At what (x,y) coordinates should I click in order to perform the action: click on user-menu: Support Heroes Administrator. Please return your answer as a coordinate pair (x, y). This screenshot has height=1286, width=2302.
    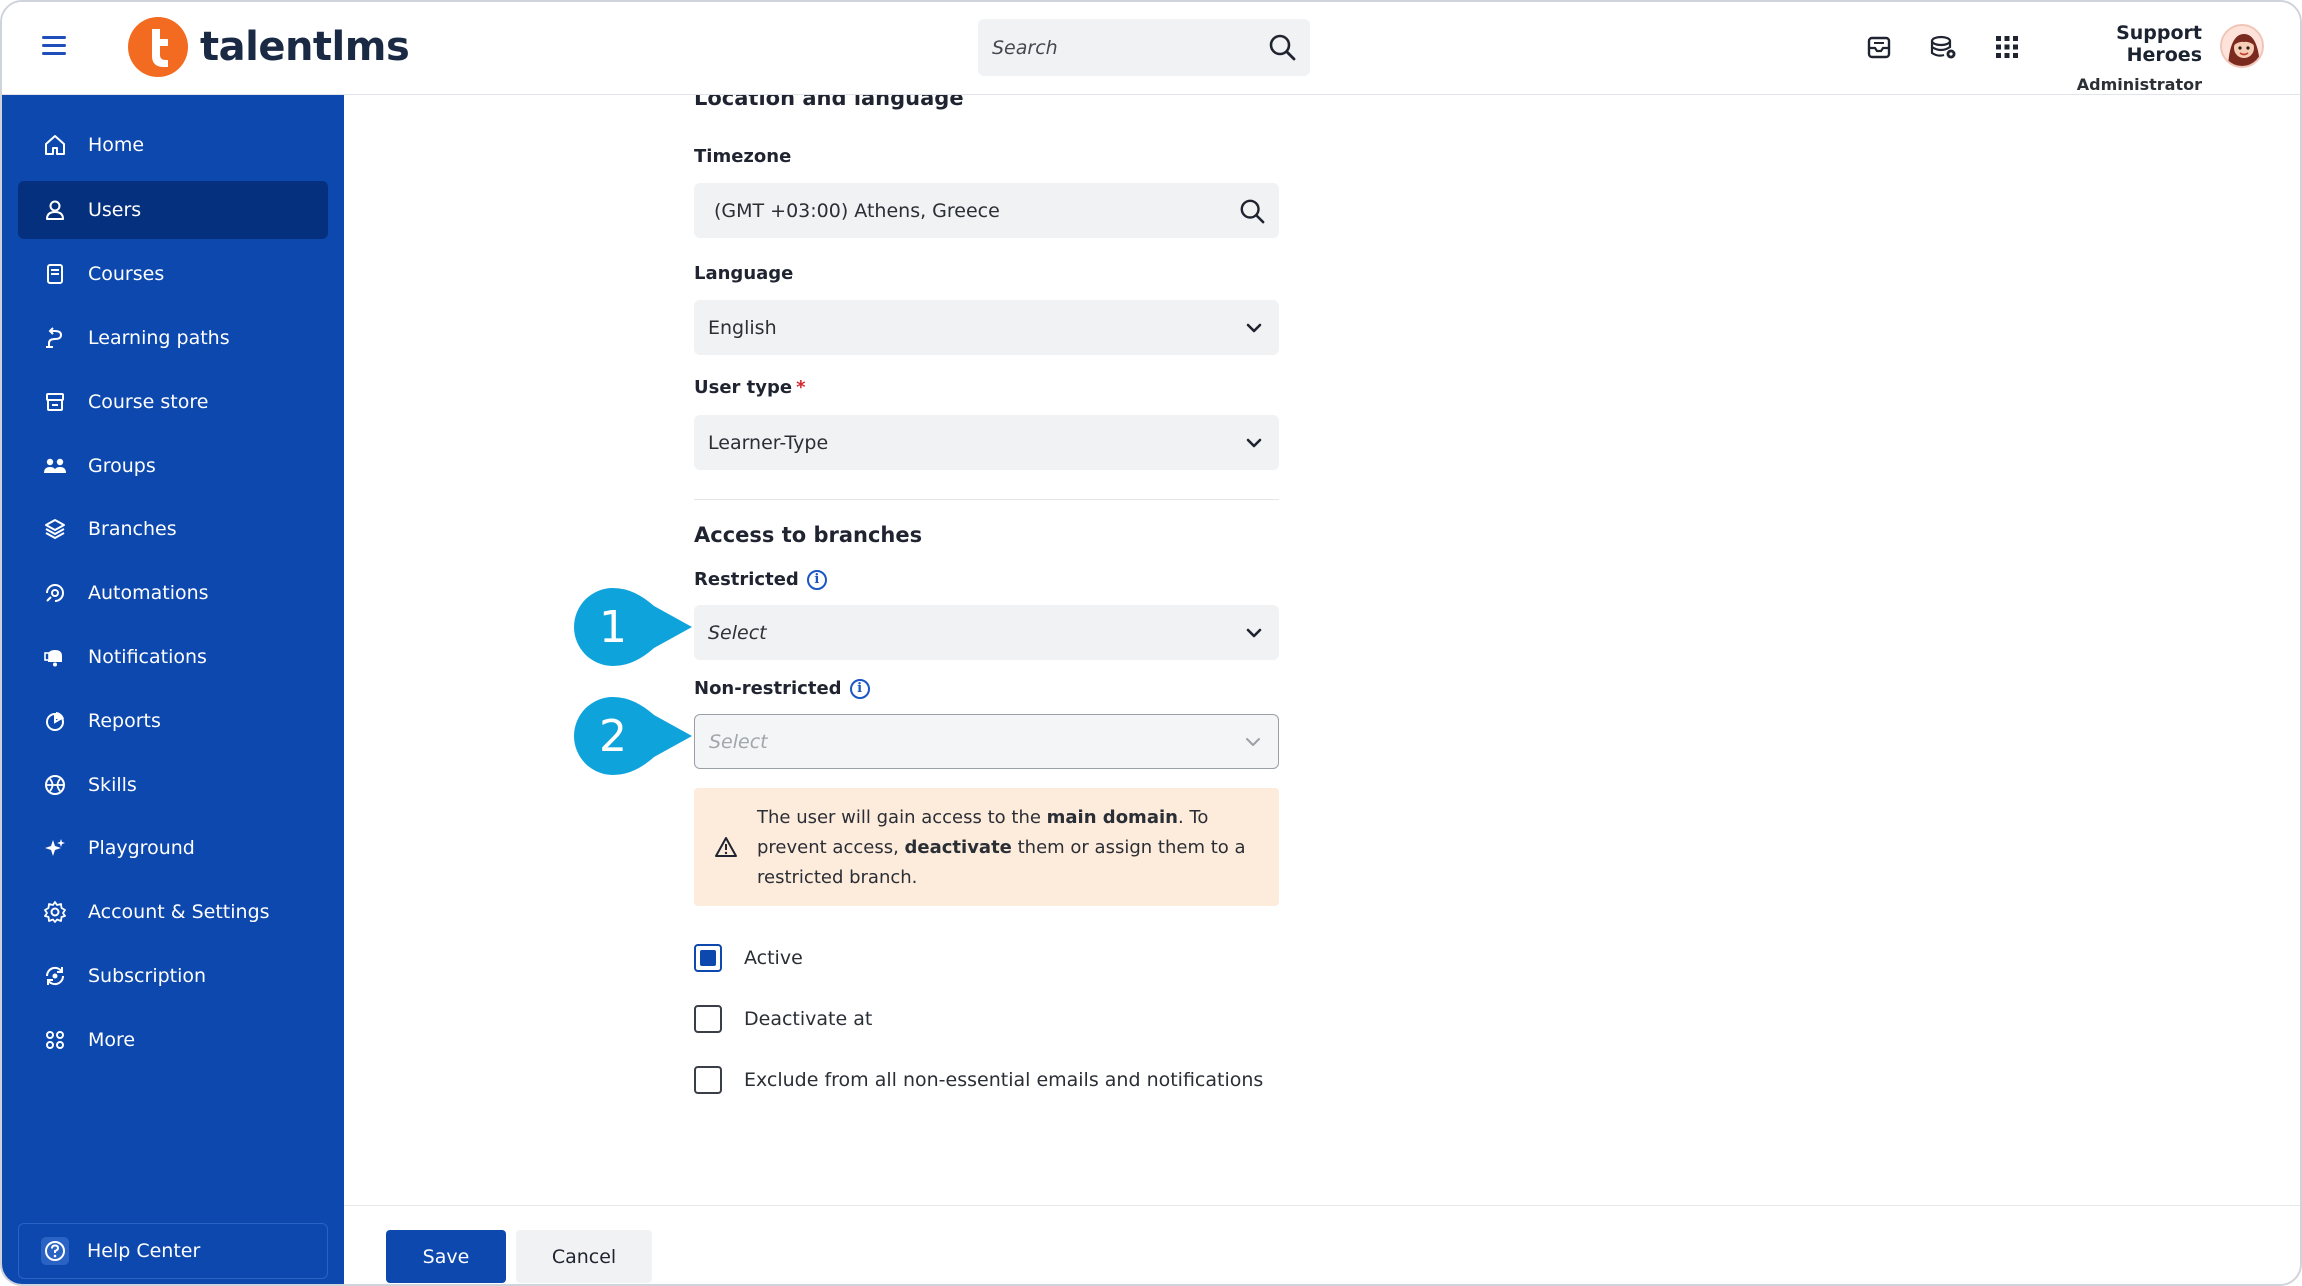
    Looking at the image, I should click on (2122, 58).